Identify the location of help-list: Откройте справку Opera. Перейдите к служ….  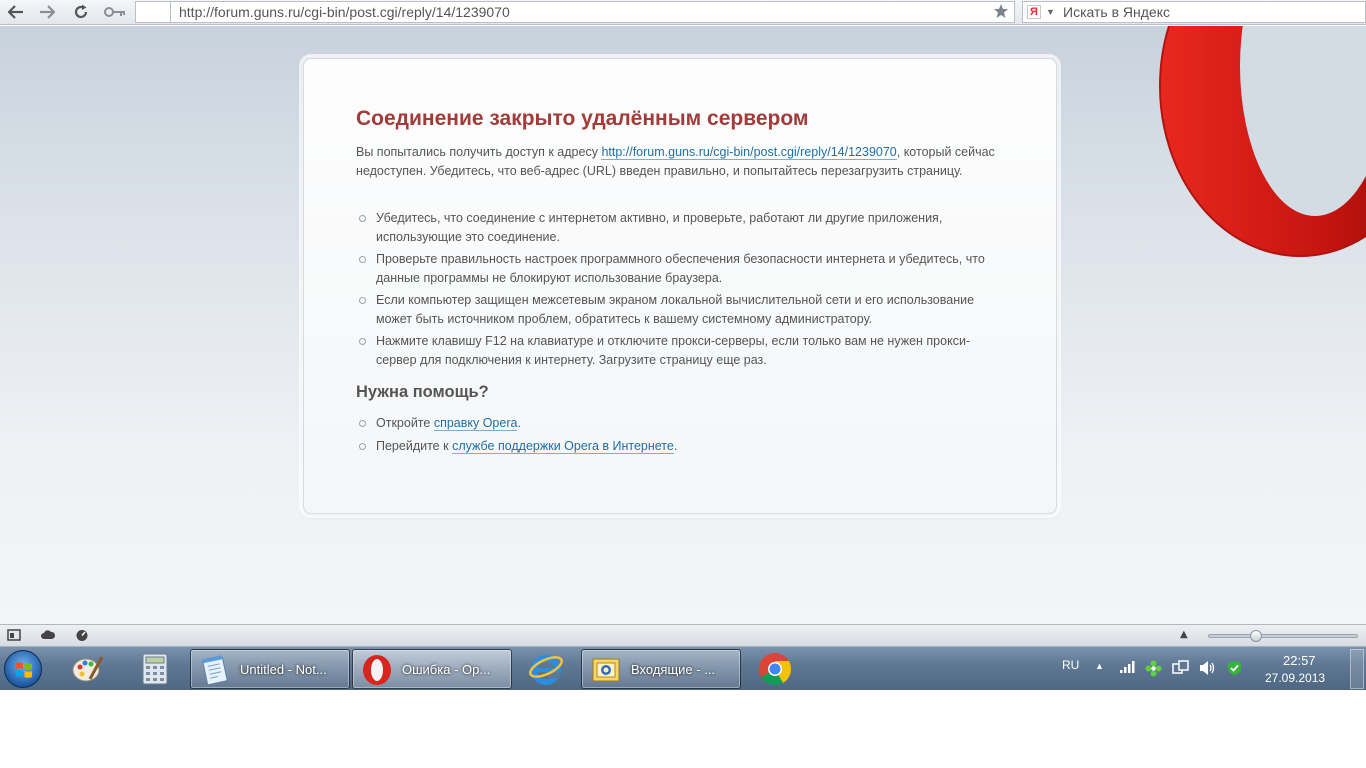
(681, 437).